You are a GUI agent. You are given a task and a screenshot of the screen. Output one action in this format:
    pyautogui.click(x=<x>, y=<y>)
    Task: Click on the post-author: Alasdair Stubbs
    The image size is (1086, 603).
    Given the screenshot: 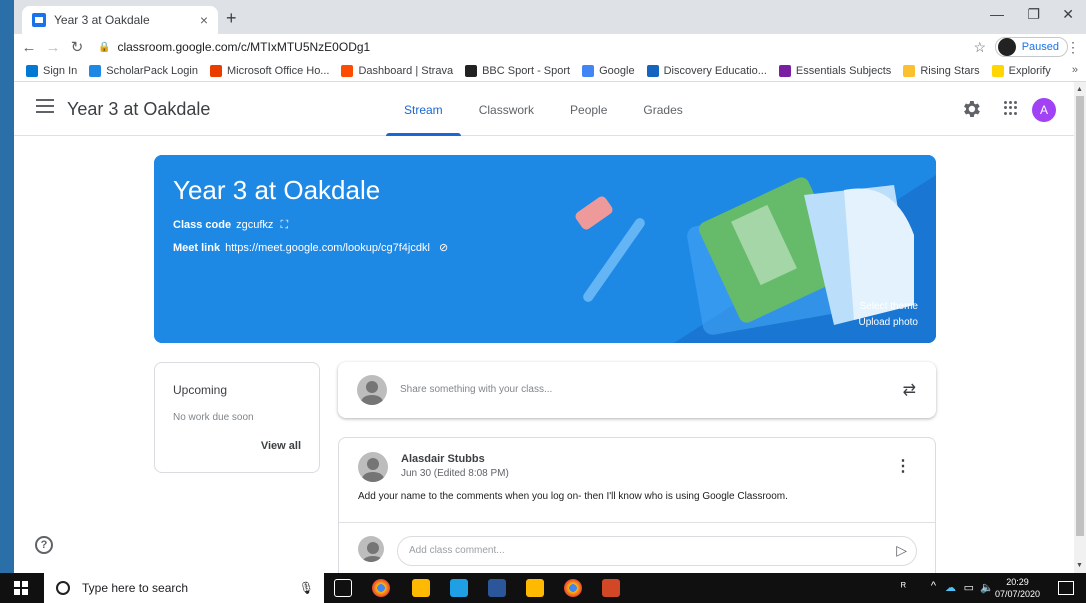 What is the action you would take?
    pyautogui.click(x=443, y=459)
    